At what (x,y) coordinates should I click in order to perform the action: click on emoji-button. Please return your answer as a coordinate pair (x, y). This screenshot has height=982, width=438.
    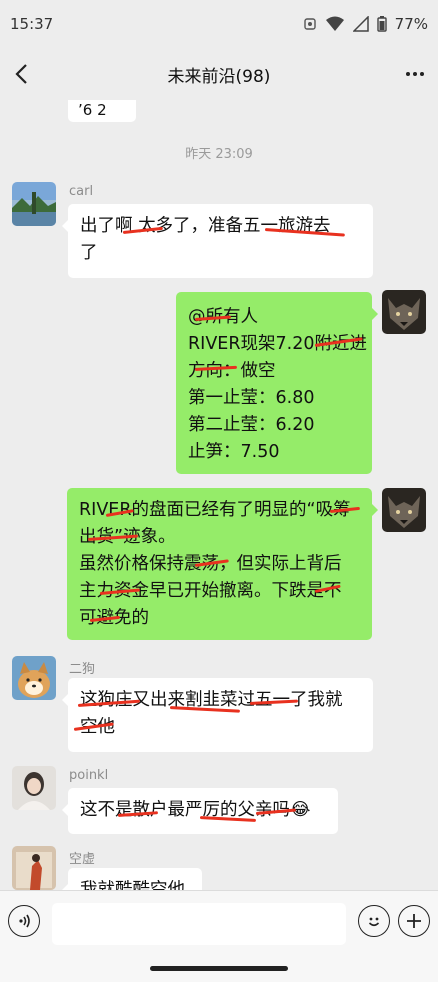
    Looking at the image, I should click on (374, 921).